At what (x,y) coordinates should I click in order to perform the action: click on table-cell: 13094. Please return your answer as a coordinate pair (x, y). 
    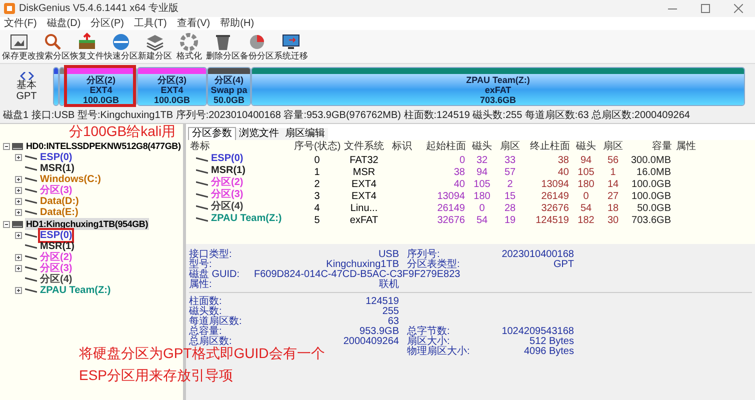
    Looking at the image, I should click on (555, 184).